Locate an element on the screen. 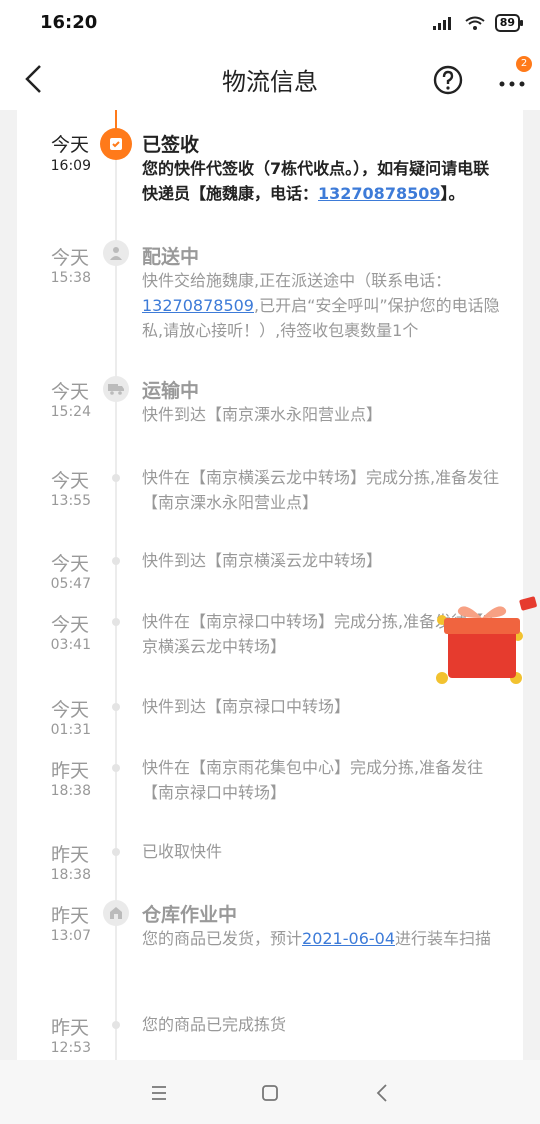  help-icon is located at coordinates (448, 80).